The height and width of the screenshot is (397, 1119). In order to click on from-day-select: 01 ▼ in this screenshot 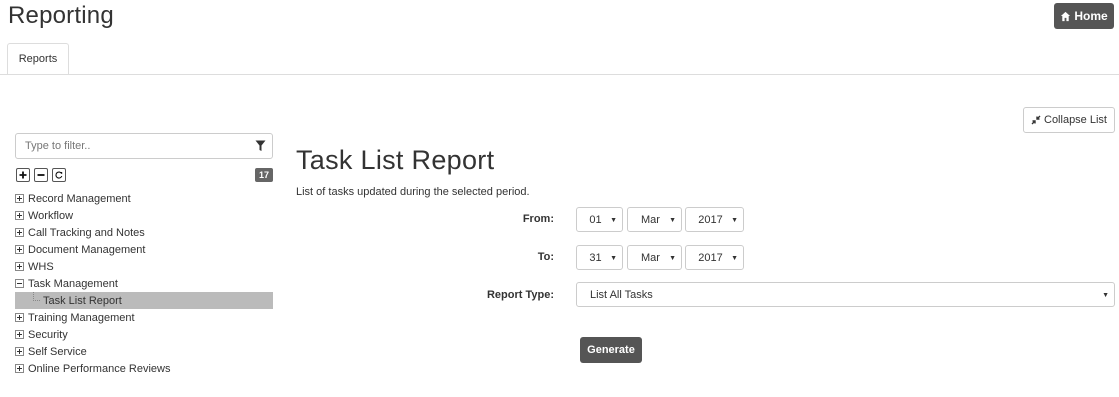, I will do `click(599, 219)`.